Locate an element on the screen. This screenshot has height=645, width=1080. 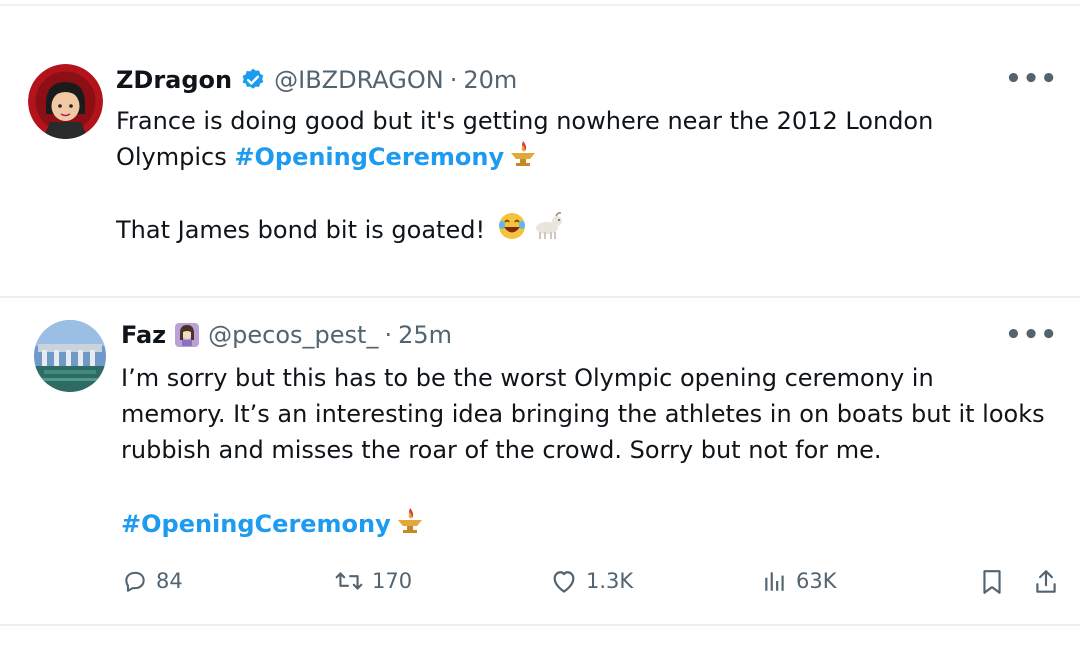
reply-icon is located at coordinates (135, 581).